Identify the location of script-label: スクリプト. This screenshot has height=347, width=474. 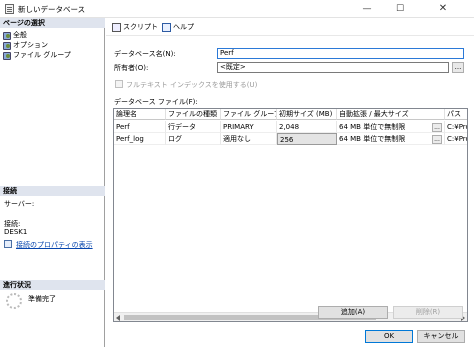
(140, 27).